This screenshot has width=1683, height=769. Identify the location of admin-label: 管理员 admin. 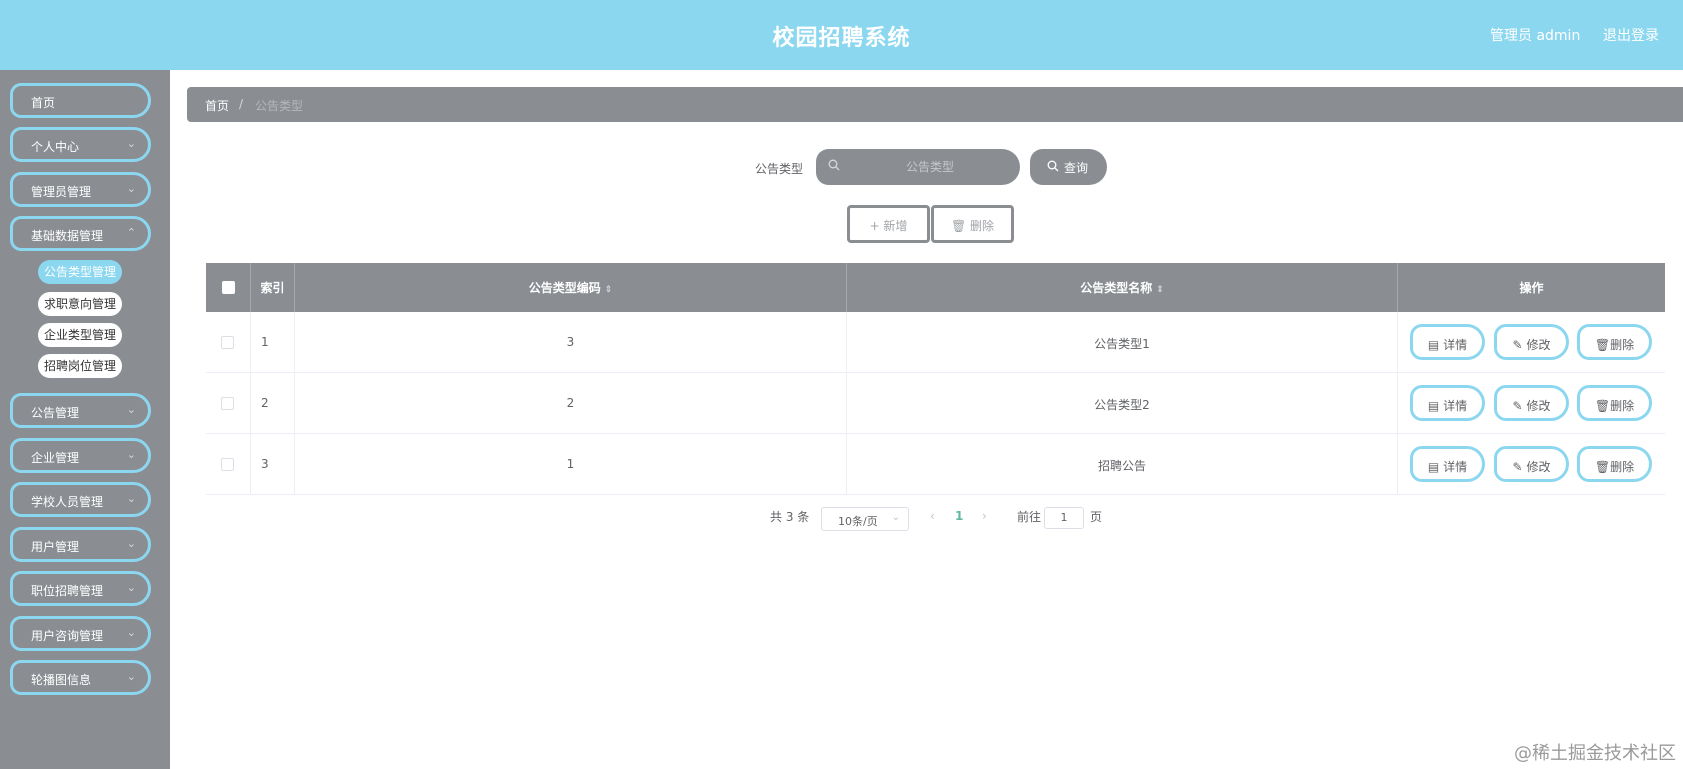
(1535, 36).